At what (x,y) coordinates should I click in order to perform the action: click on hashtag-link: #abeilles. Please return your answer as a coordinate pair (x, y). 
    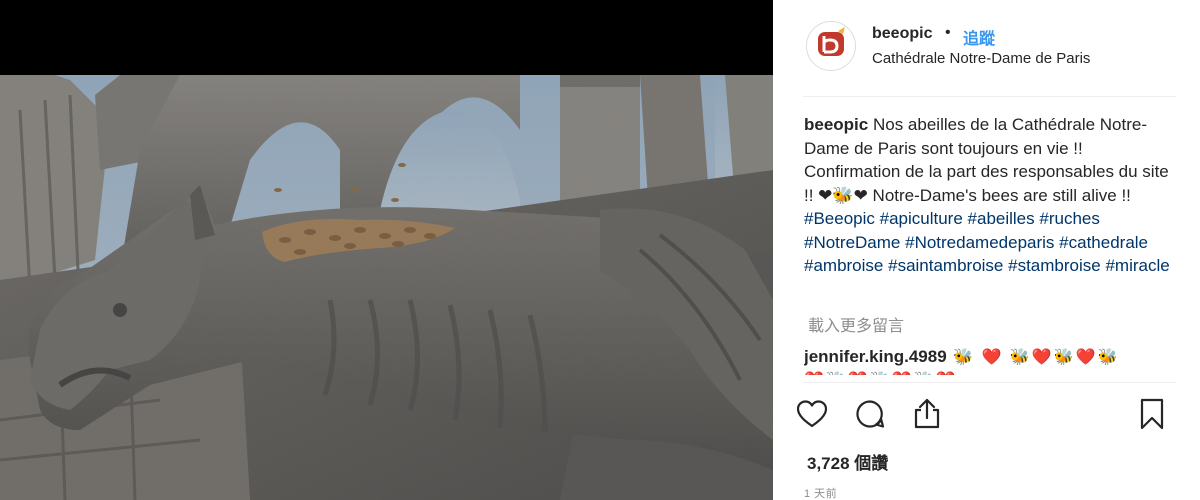
    Looking at the image, I should click on (1001, 218).